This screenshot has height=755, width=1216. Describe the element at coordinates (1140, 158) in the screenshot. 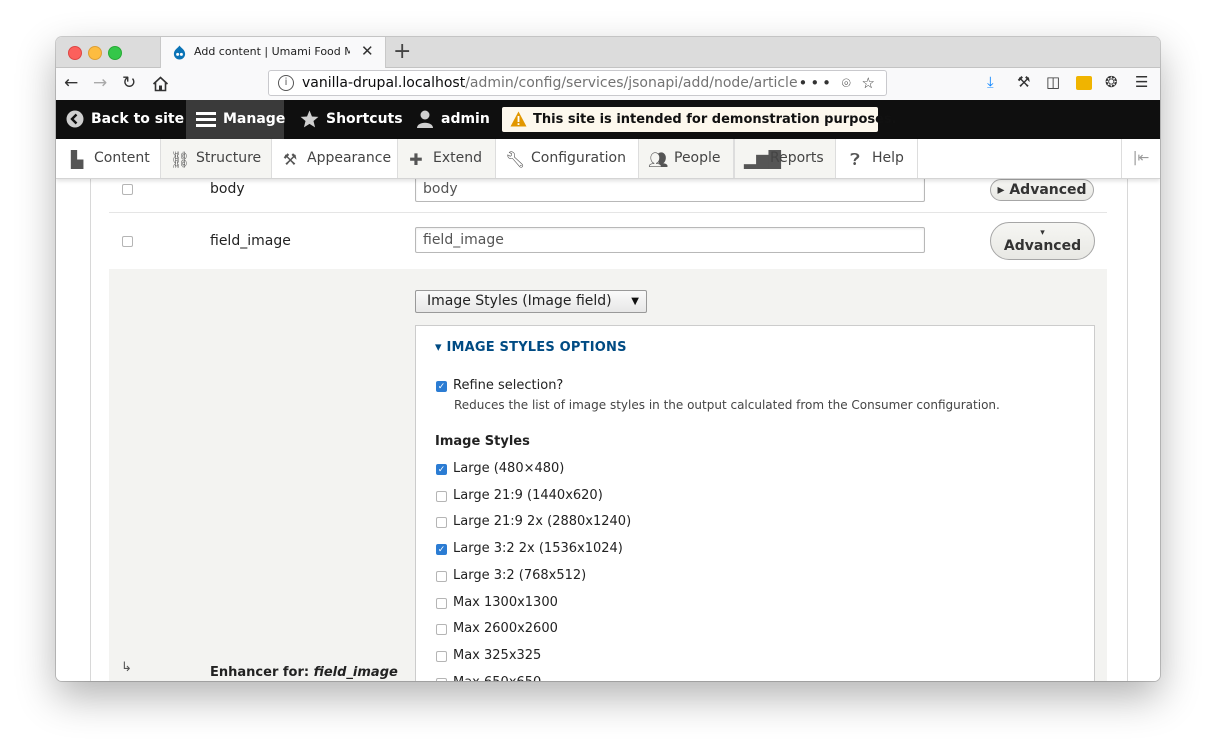

I see `tray-orientation-toggle-icon: |⇤` at that location.